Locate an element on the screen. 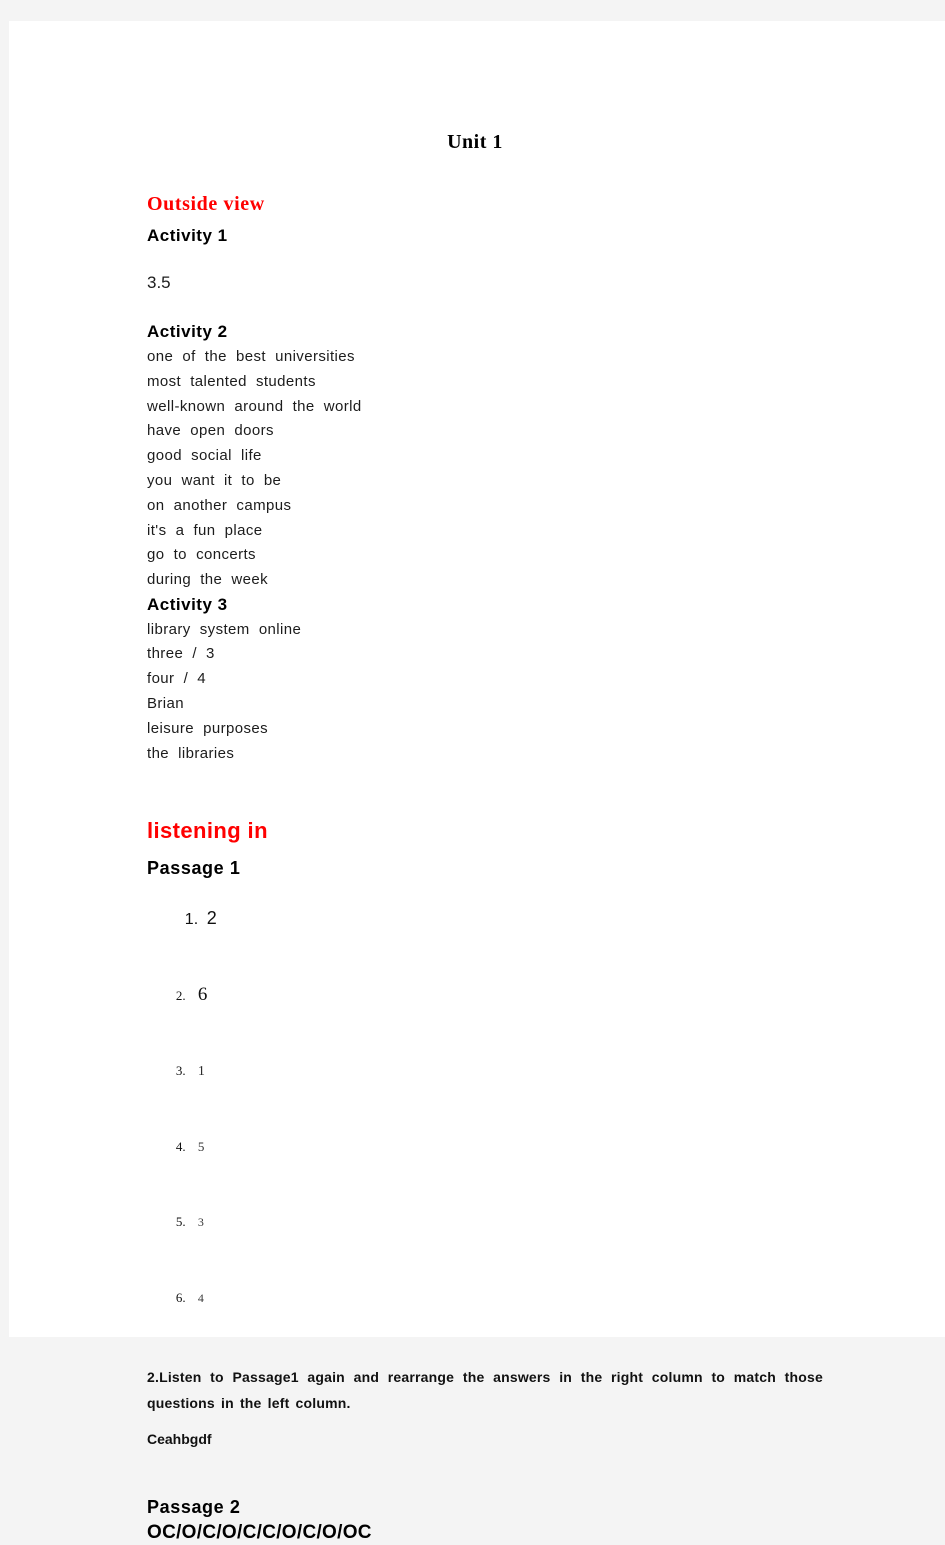 Image resolution: width=945 pixels, height=1545 pixels. passage-heading-2: Passage 2 is located at coordinates (194, 1506).